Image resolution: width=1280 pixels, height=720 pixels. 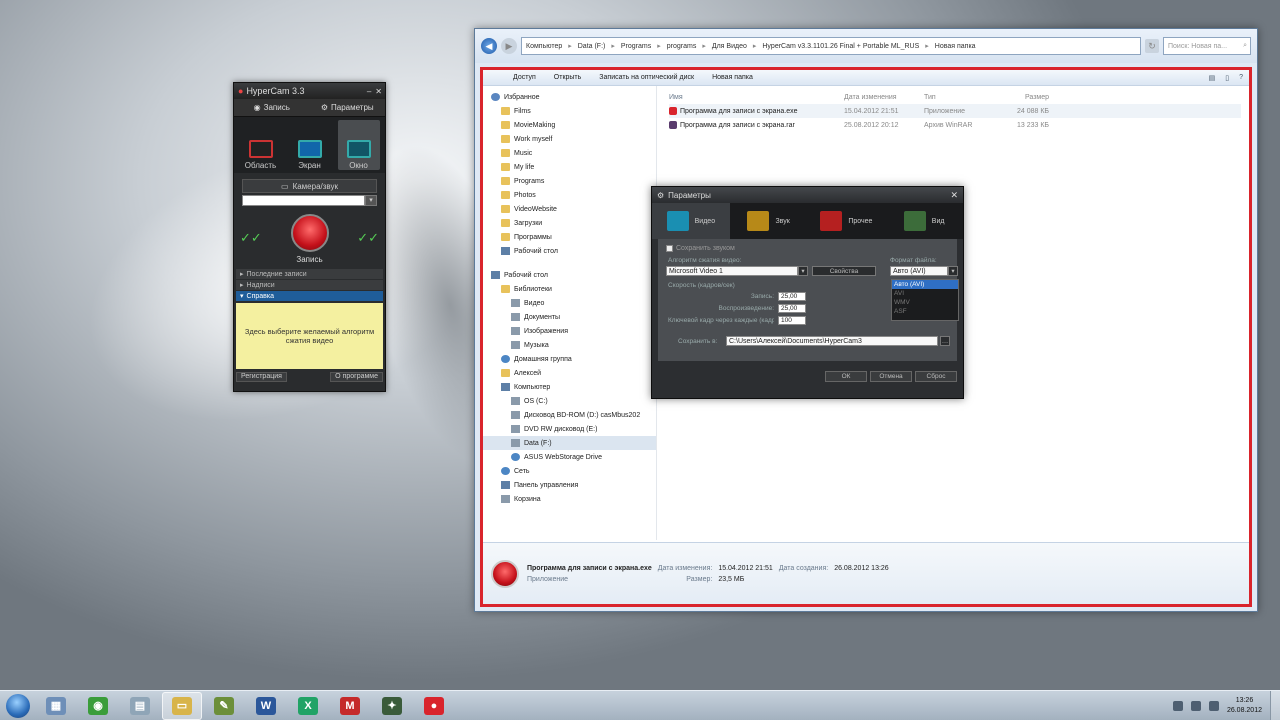 What do you see at coordinates (569, 167) in the screenshot?
I see `nav-item: My life` at bounding box center [569, 167].